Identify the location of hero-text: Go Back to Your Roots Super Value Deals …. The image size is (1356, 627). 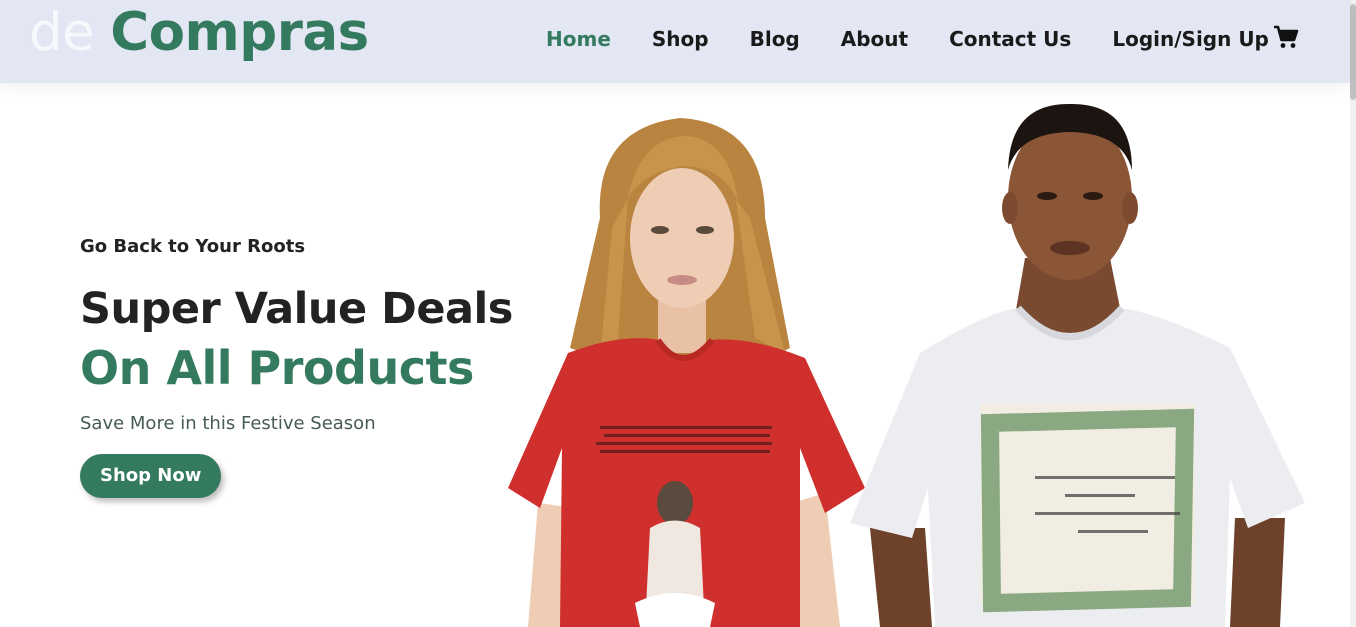
(296, 367).